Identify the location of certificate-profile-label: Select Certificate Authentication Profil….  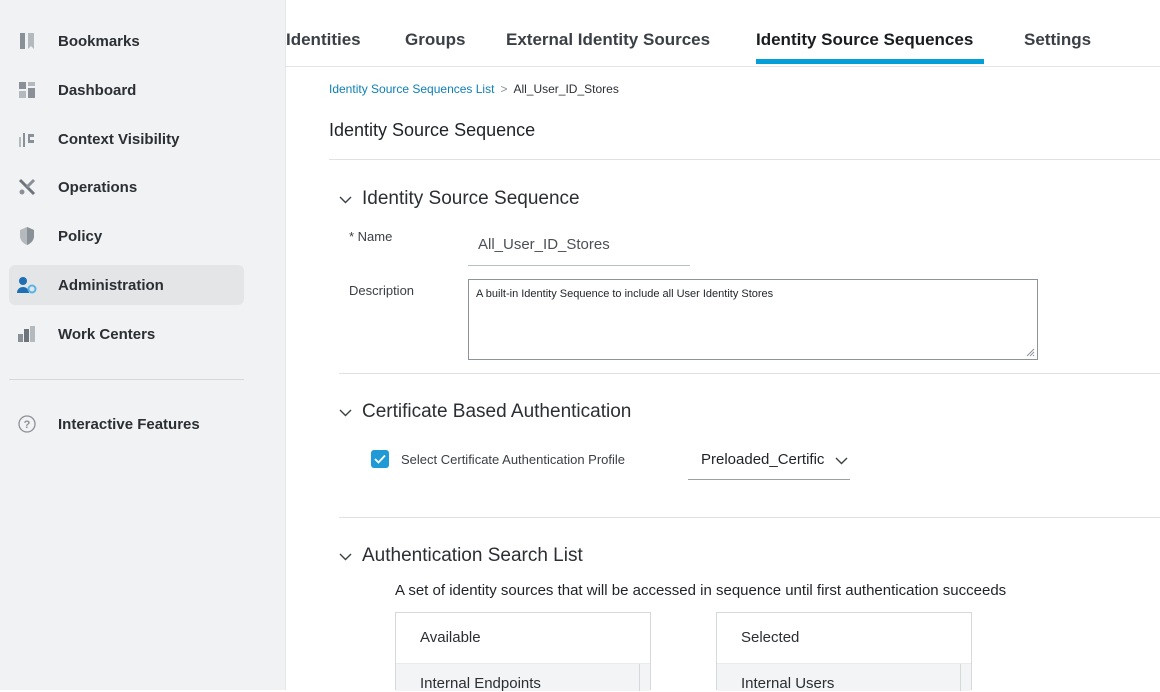
(513, 459).